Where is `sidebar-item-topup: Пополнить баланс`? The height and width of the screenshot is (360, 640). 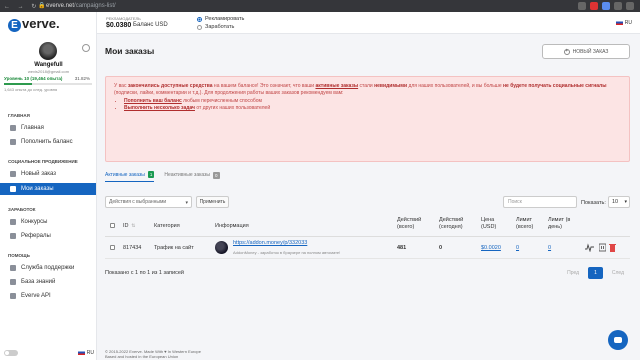
sidebar-item-topup: Пополнить баланс is located at coordinates (48, 142).